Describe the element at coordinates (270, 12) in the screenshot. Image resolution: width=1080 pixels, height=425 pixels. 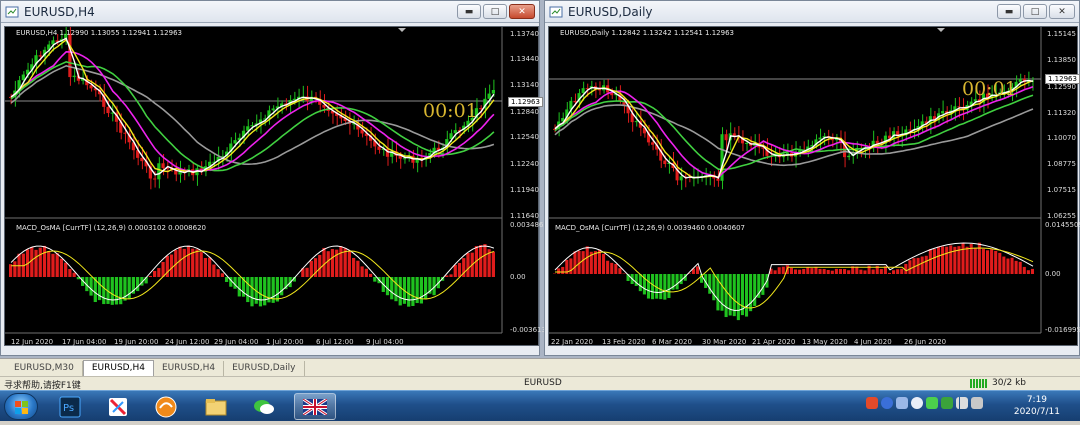
I see `window-titlebar: EURUSD,H4 ▬ □ ✕` at that location.